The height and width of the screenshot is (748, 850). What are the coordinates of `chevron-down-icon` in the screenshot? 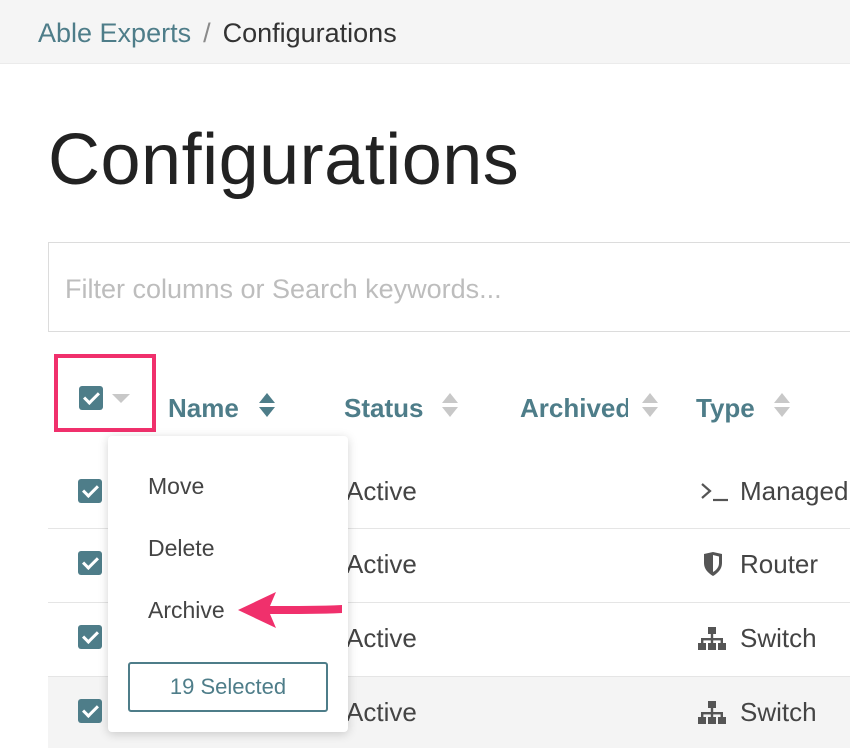 It's located at (121, 398).